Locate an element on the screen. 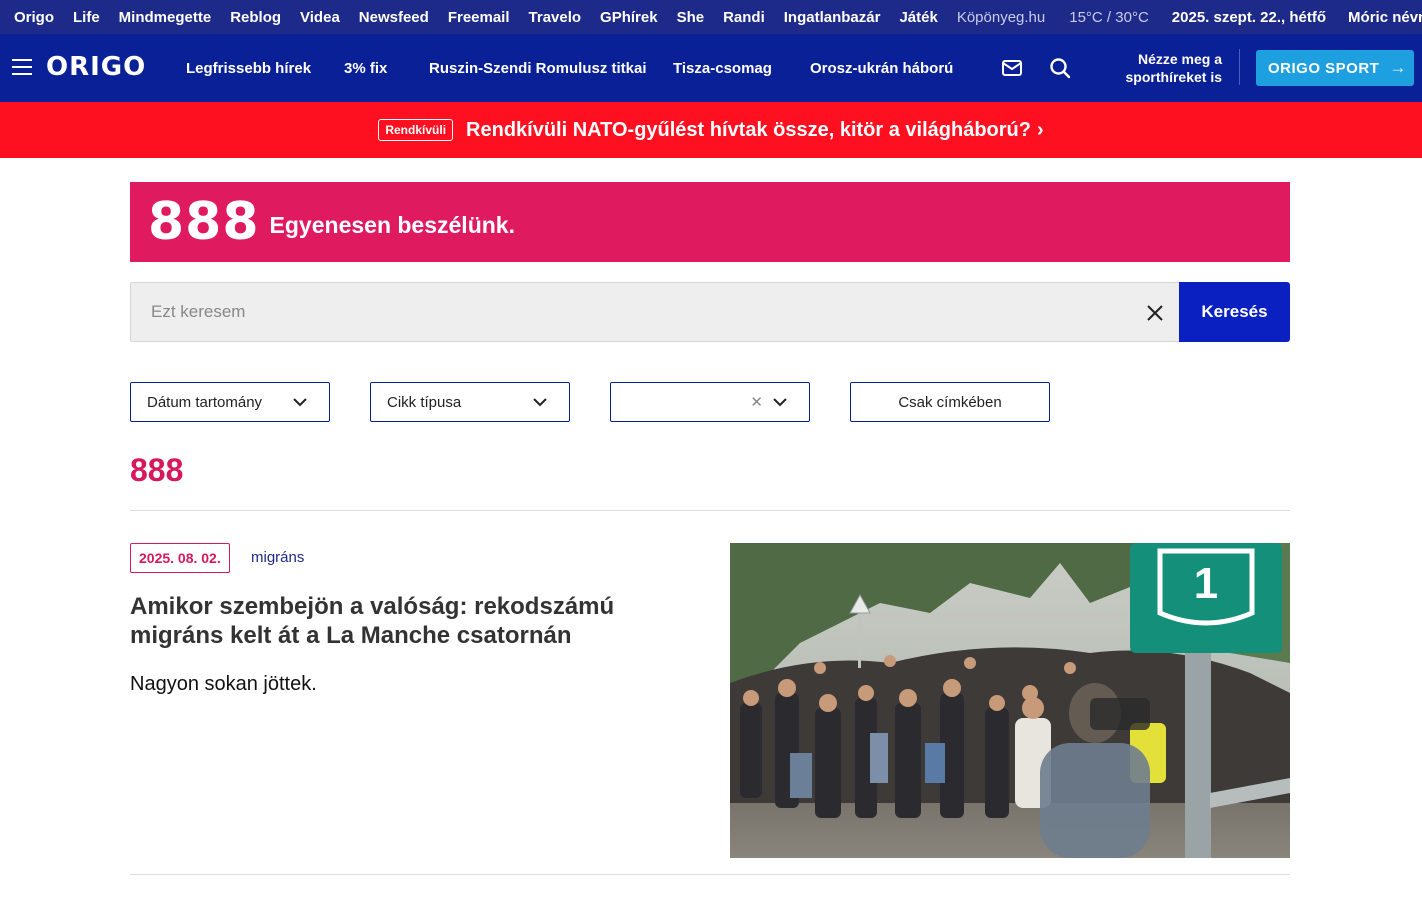 The image size is (1422, 906). origo-sport-button: ORIGO SPORT → is located at coordinates (1335, 68).